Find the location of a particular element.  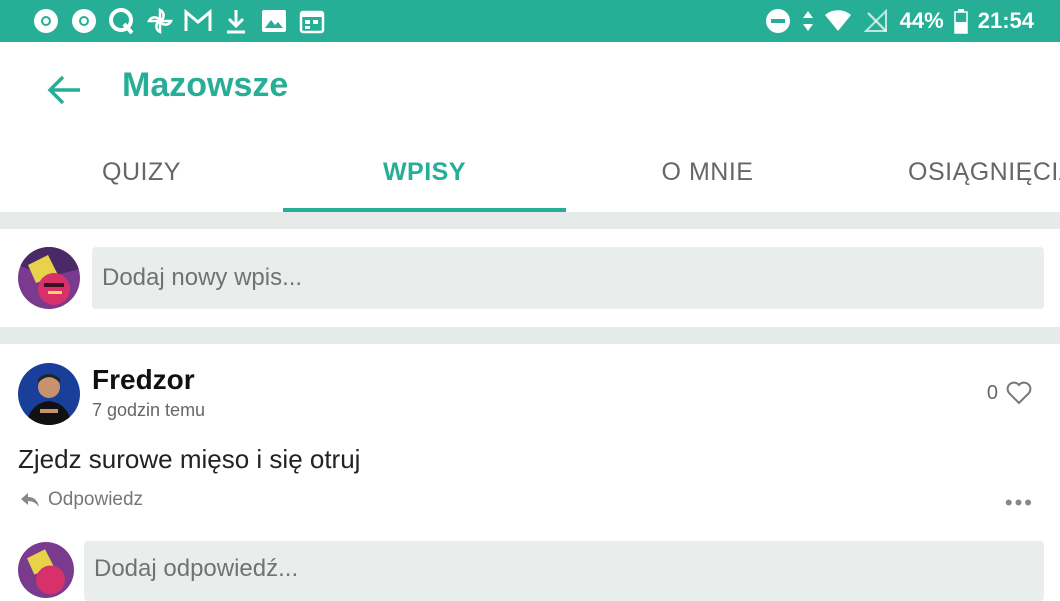

battery-icon is located at coordinates (960, 21).